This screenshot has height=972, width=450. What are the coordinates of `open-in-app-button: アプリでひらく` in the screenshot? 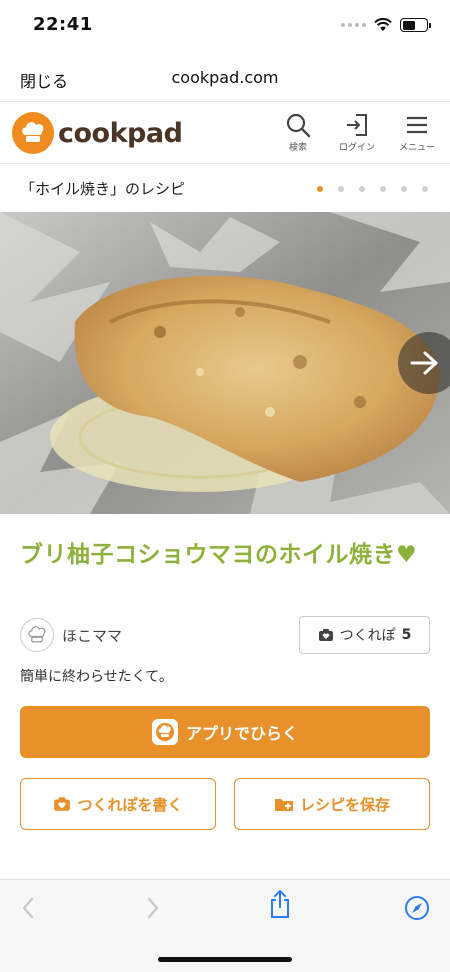 It's located at (225, 732).